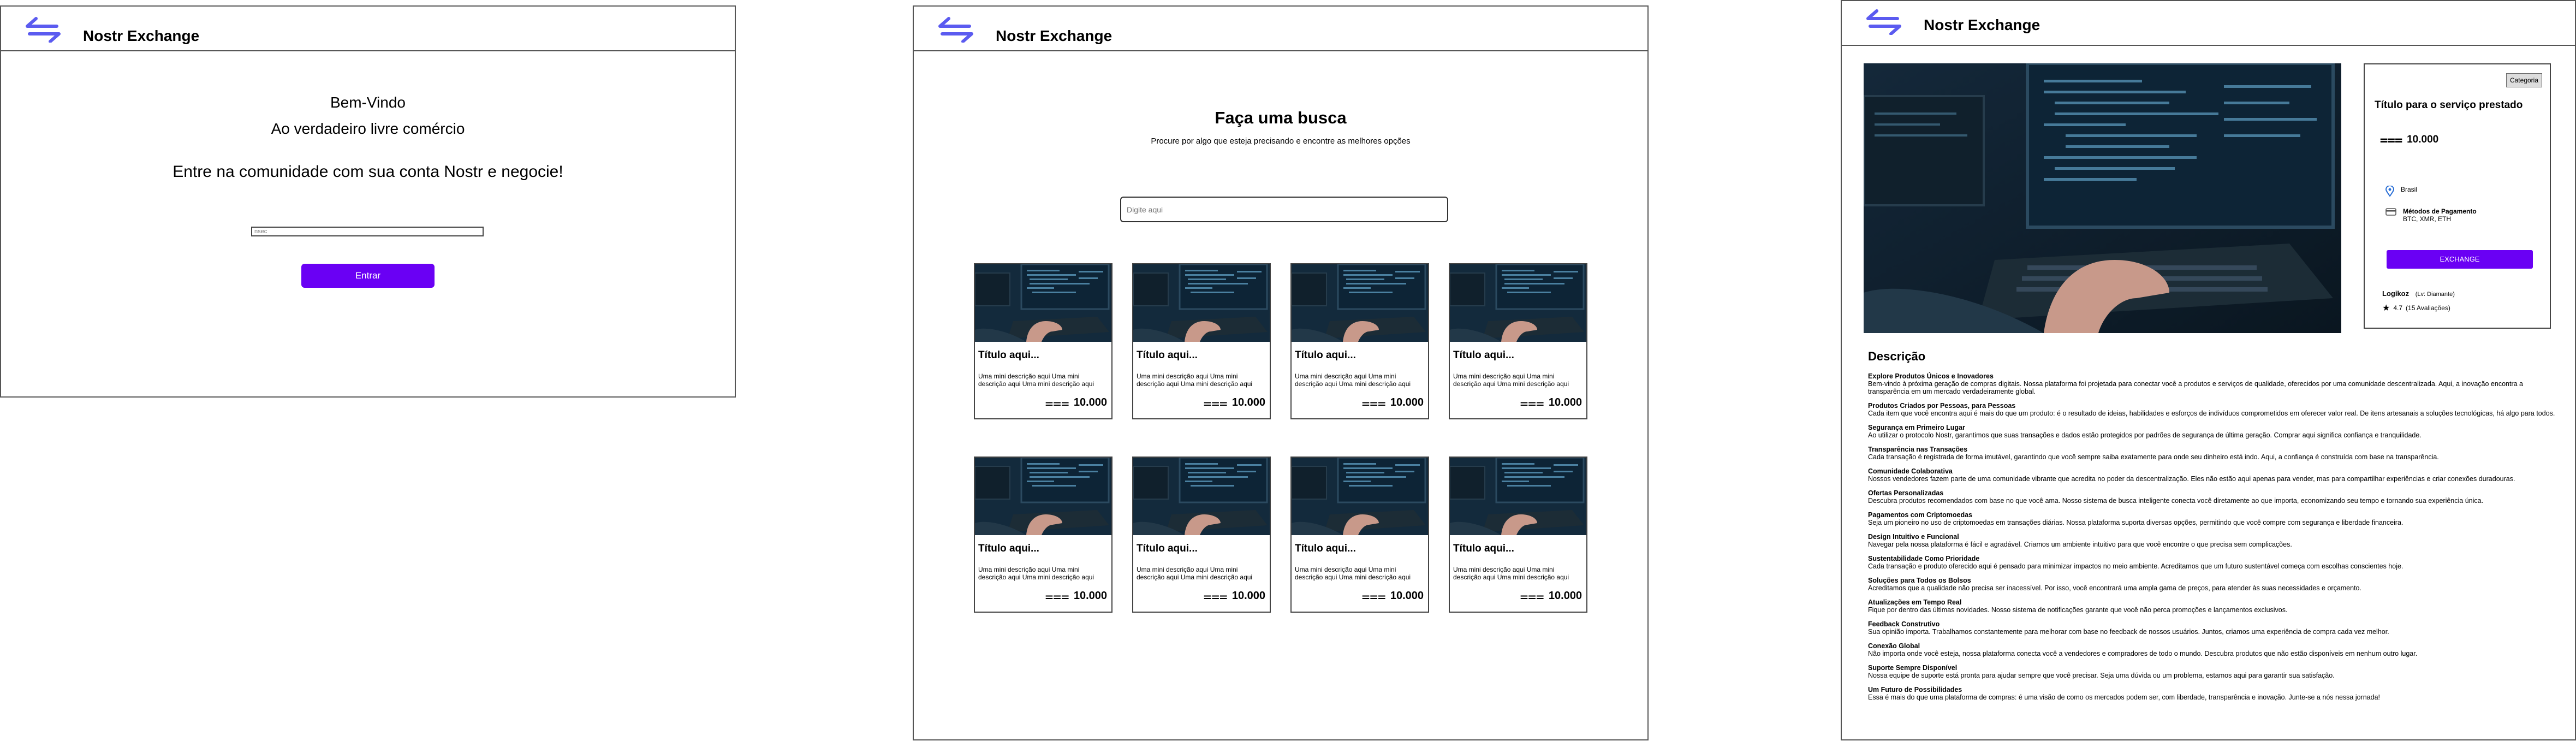 This screenshot has width=2576, height=741. I want to click on section-title: Pagamentos com Criptomoedas, so click(1920, 515).